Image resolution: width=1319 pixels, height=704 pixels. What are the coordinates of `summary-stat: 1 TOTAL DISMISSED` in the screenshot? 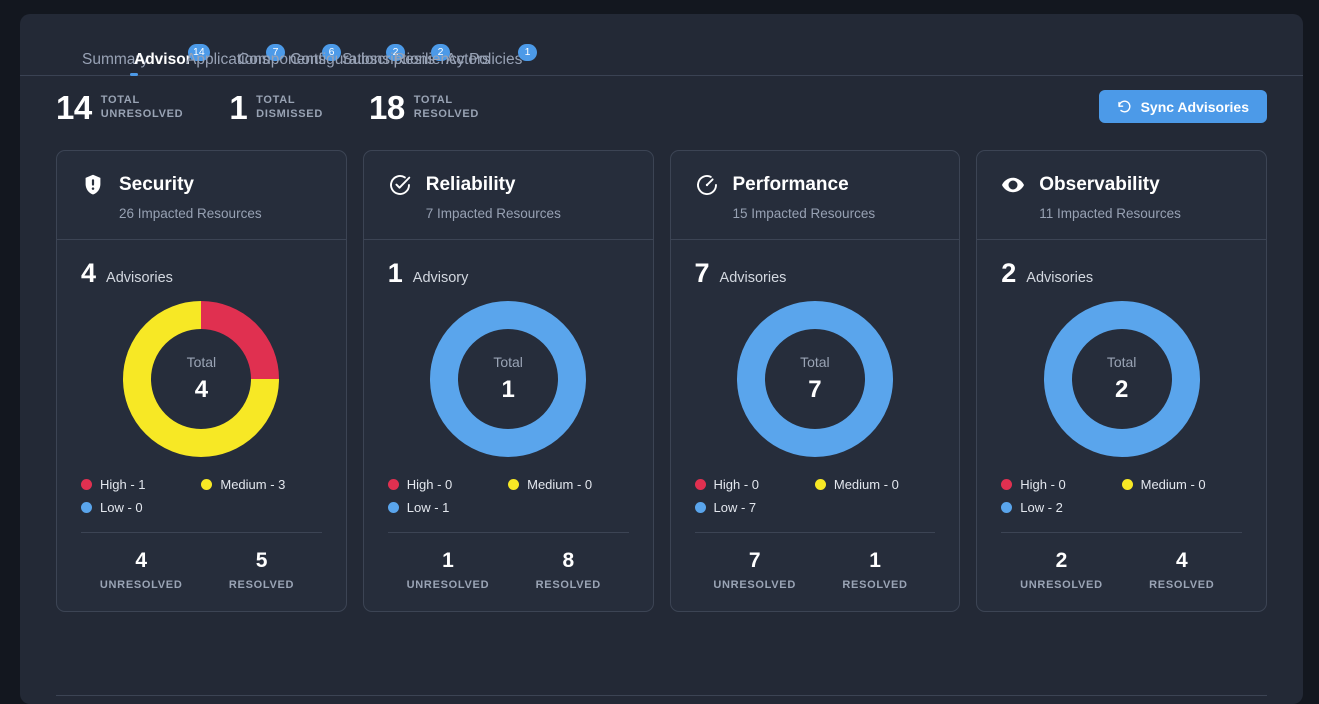 It's located at (276, 107).